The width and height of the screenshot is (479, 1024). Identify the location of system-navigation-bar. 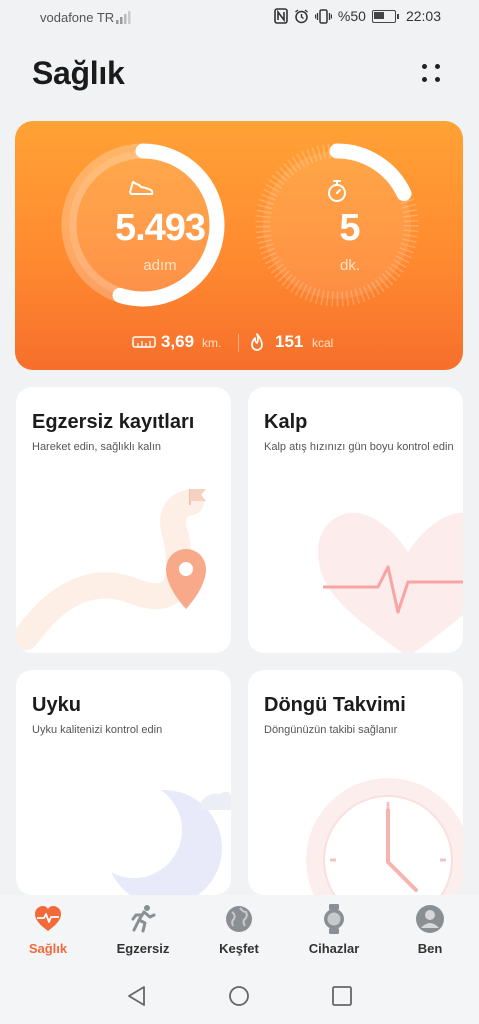
(239, 994).